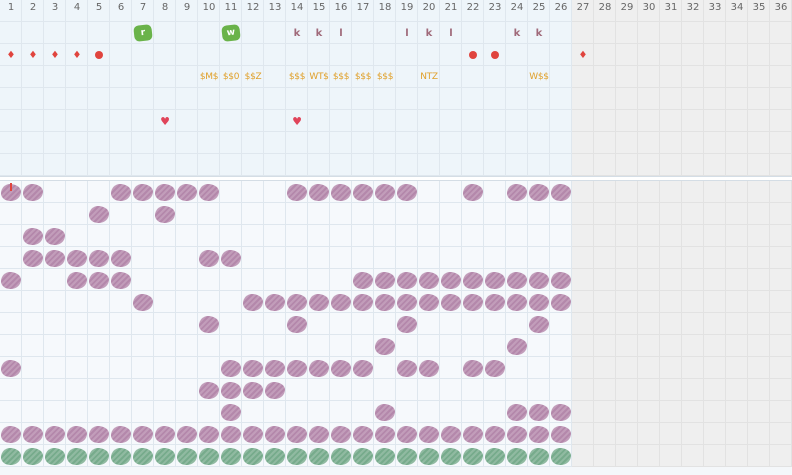 Image resolution: width=792 pixels, height=475 pixels. Describe the element at coordinates (319, 77) in the screenshot. I see `money-marker: WT$` at that location.